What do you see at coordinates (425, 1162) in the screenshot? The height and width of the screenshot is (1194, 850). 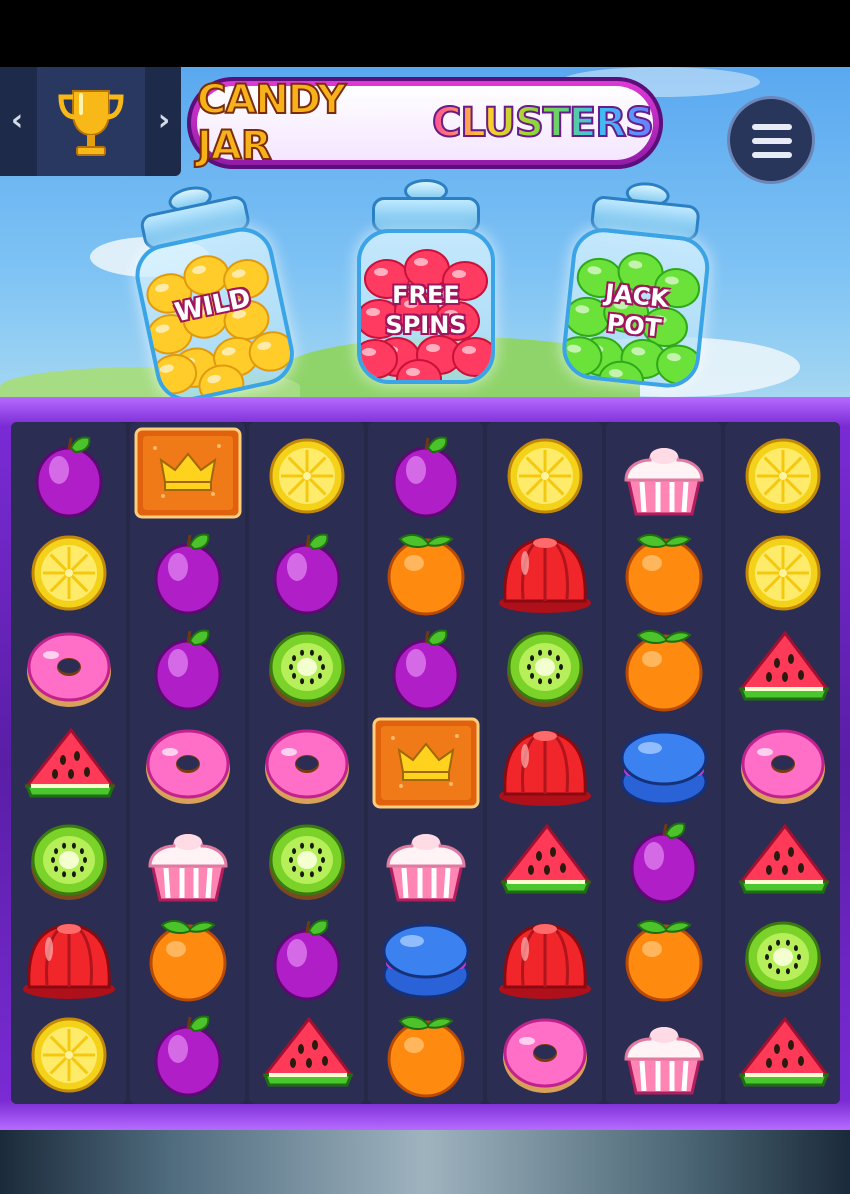 I see `bottom-bar` at bounding box center [425, 1162].